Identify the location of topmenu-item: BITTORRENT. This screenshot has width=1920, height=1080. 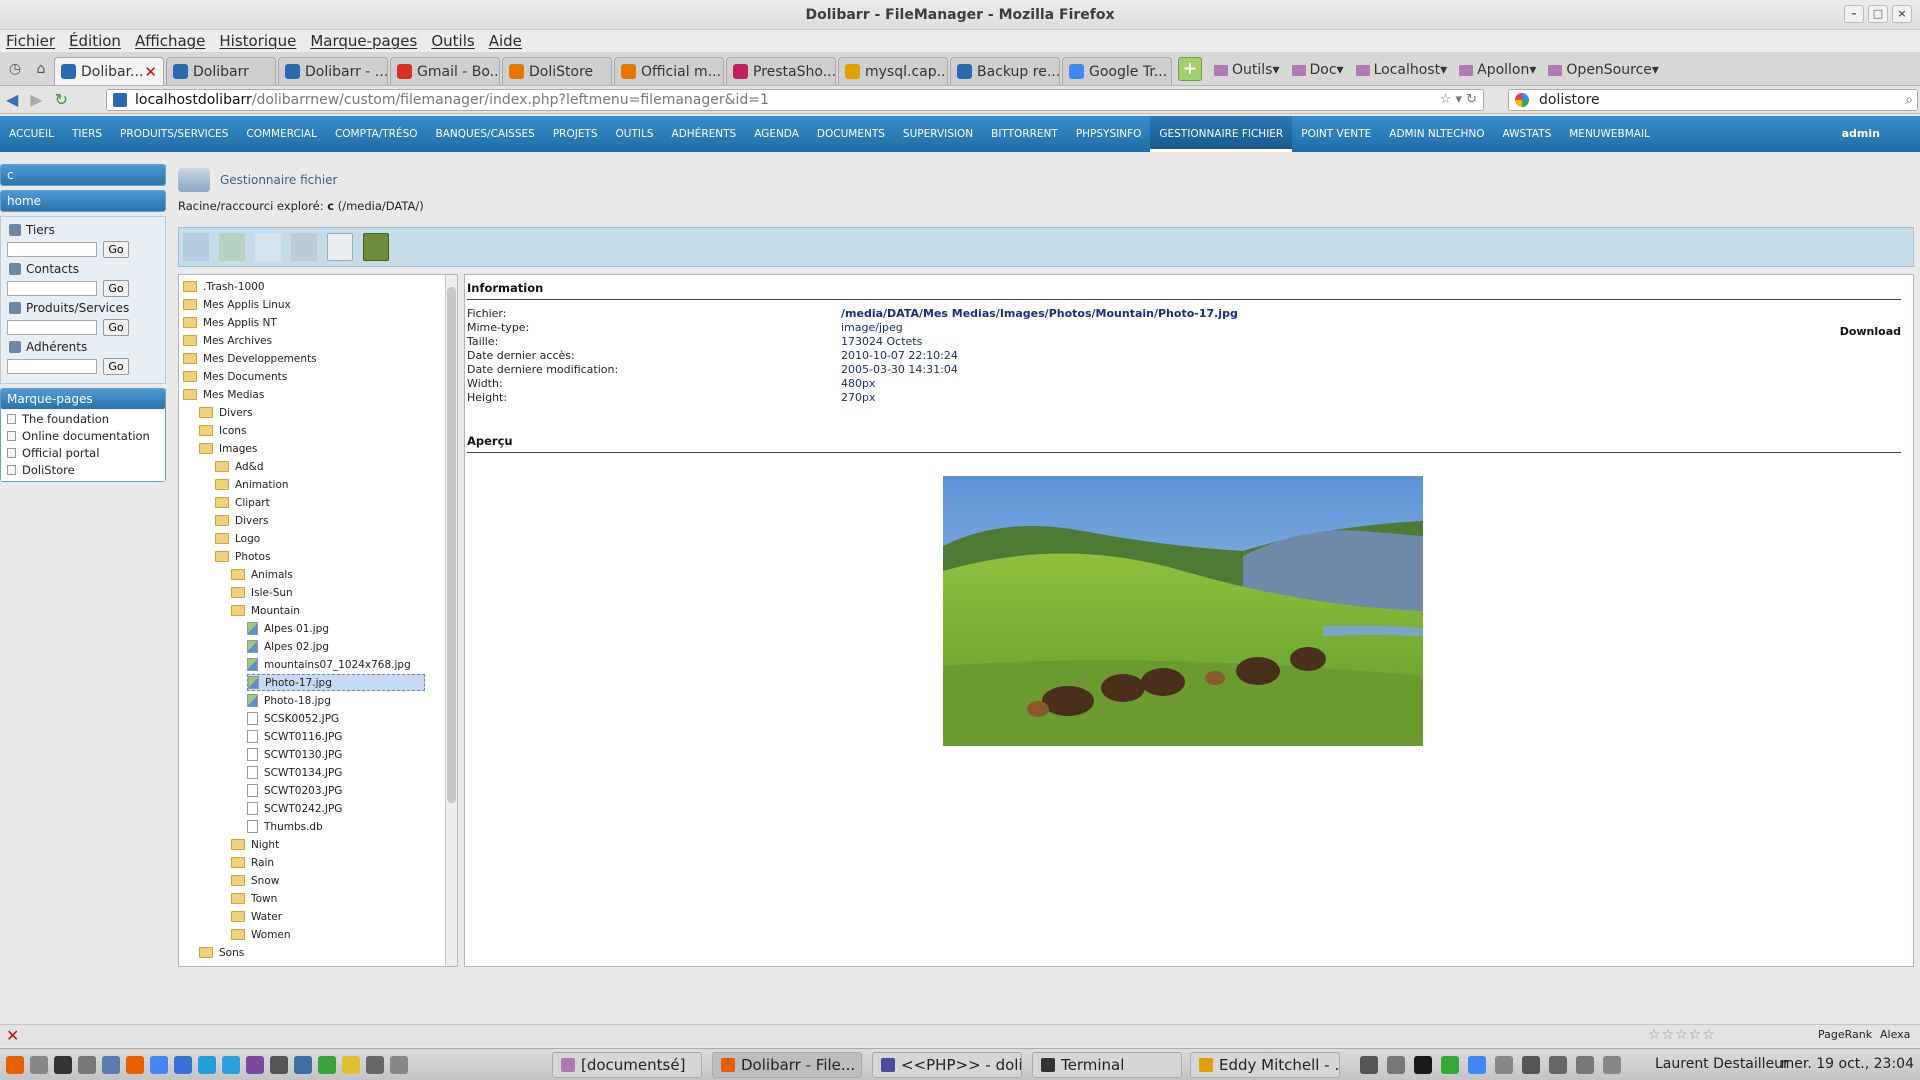
(1024, 134).